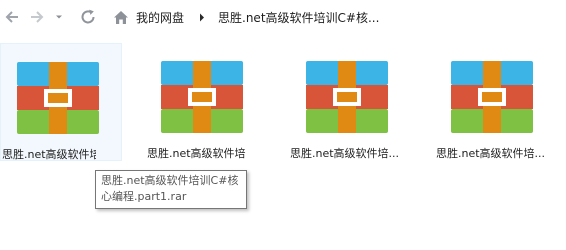 This screenshot has height=250, width=566. I want to click on back-button, so click(12, 17).